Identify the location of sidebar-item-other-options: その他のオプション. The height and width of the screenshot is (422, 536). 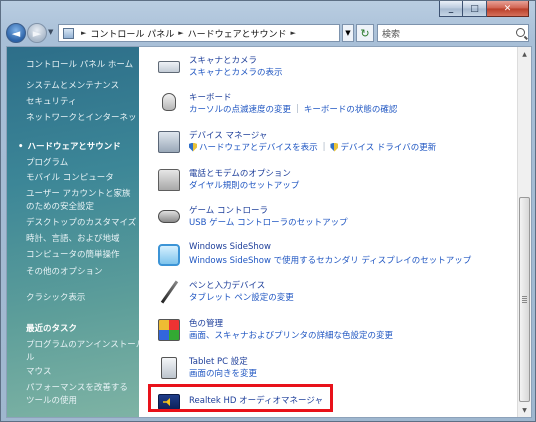
(64, 271).